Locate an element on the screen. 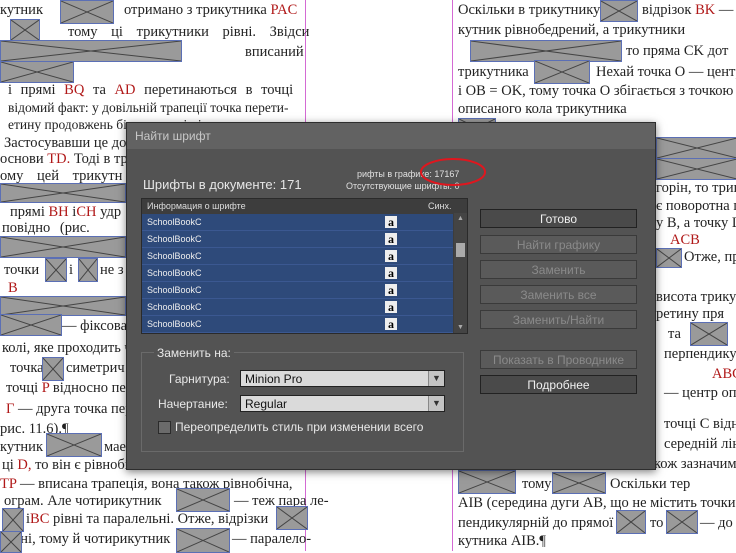  left-text: удр is located at coordinates (111, 212).